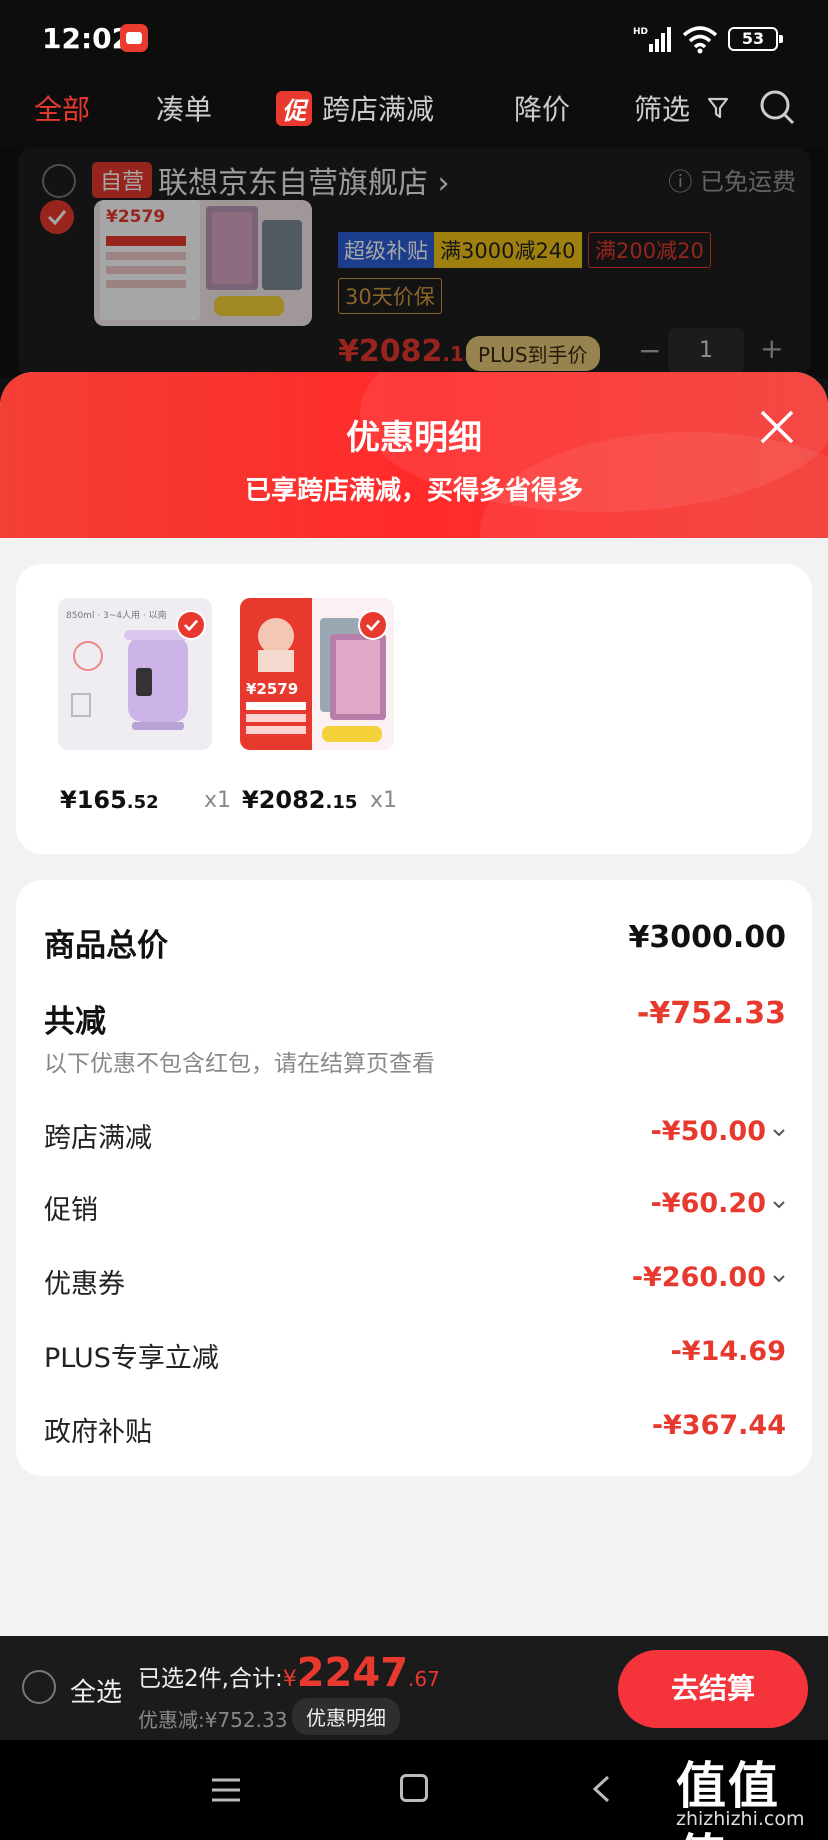 The width and height of the screenshot is (828, 1840). Describe the element at coordinates (414, 438) in the screenshot. I see `sheet-title: 优惠明细` at that location.